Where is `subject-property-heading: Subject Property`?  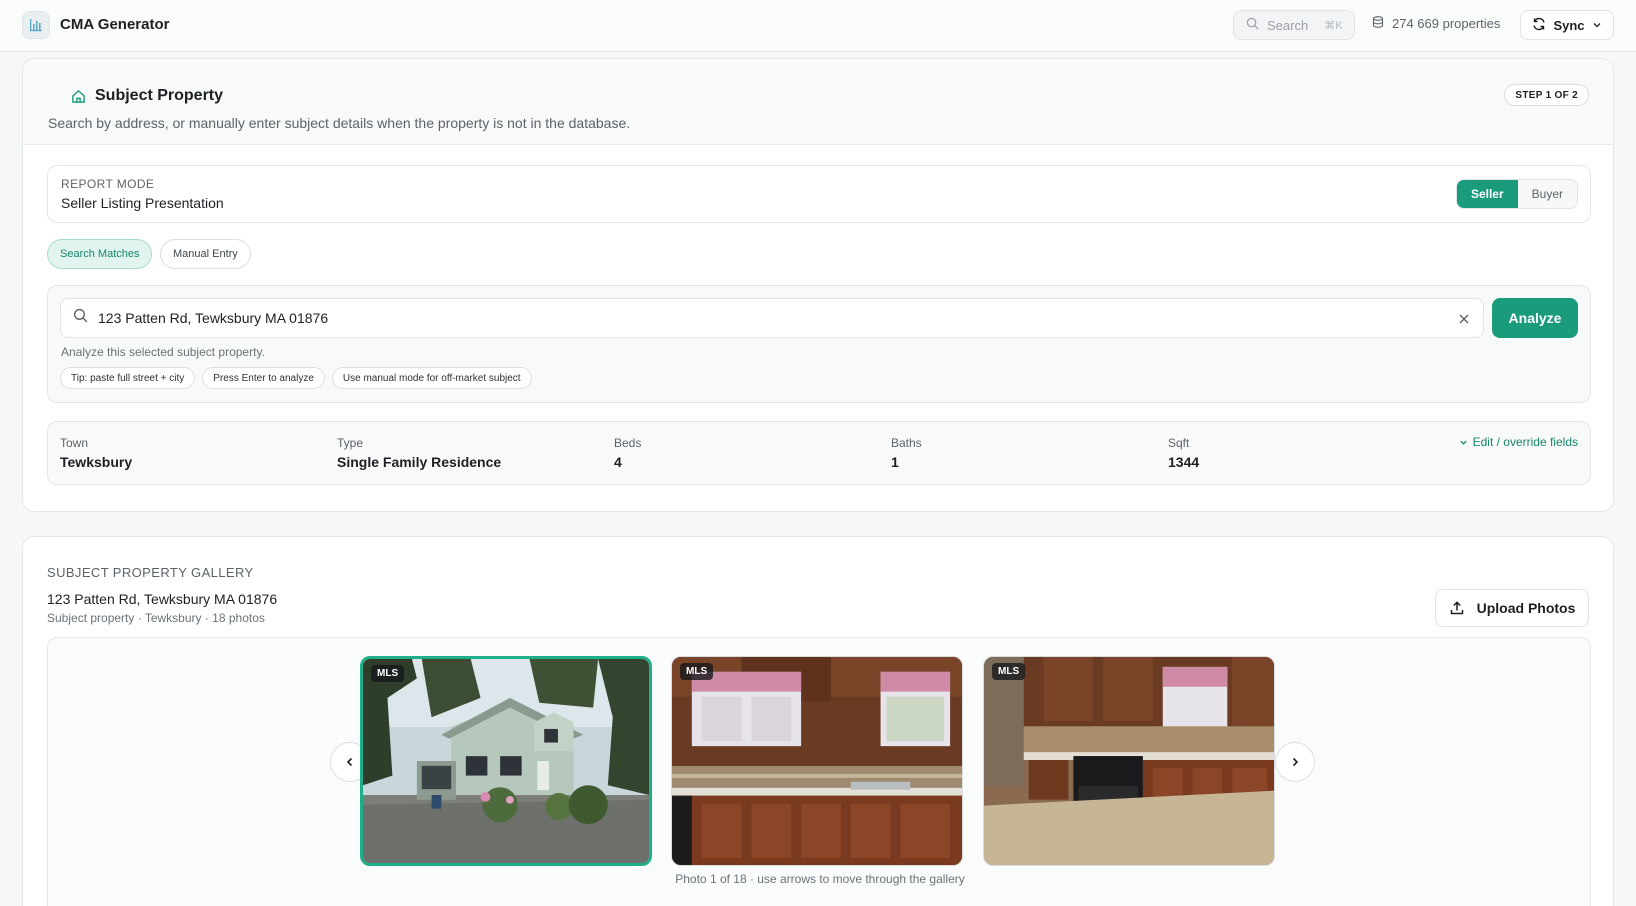
subject-property-heading: Subject Property is located at coordinates (159, 95).